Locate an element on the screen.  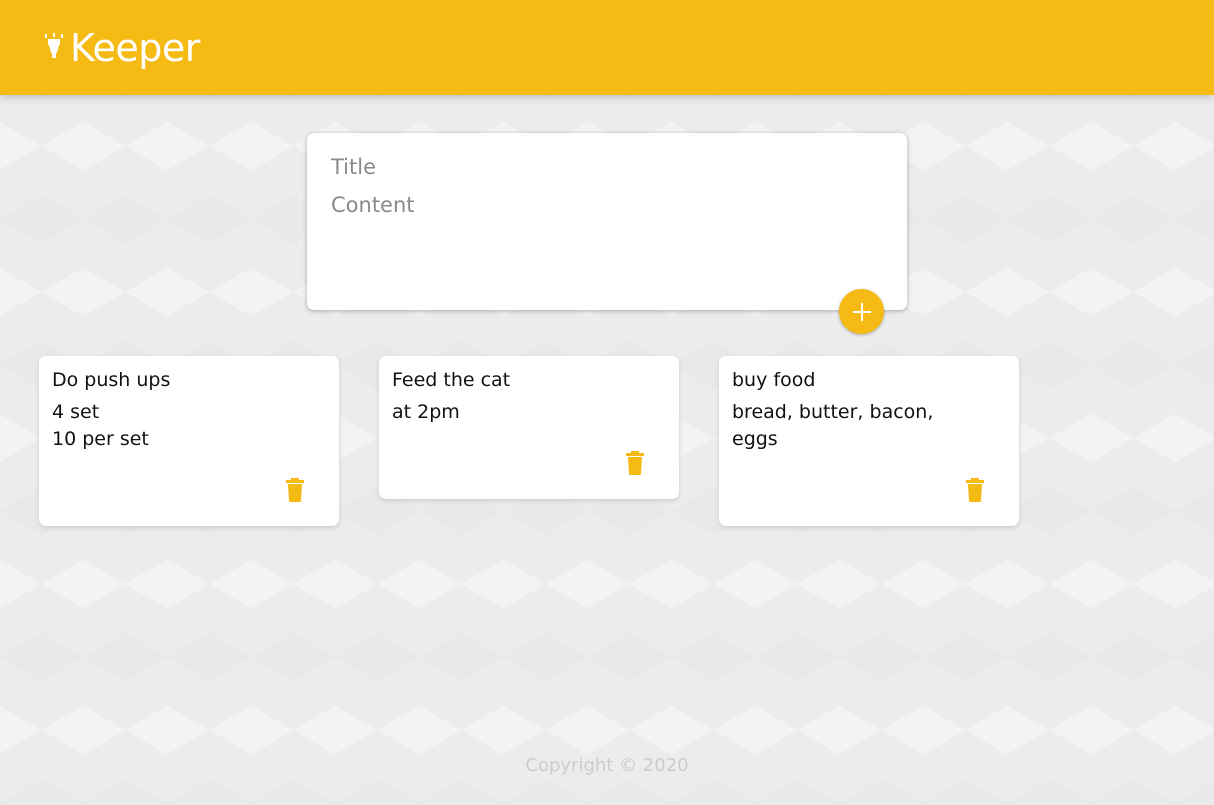
plus-icon is located at coordinates (861, 311).